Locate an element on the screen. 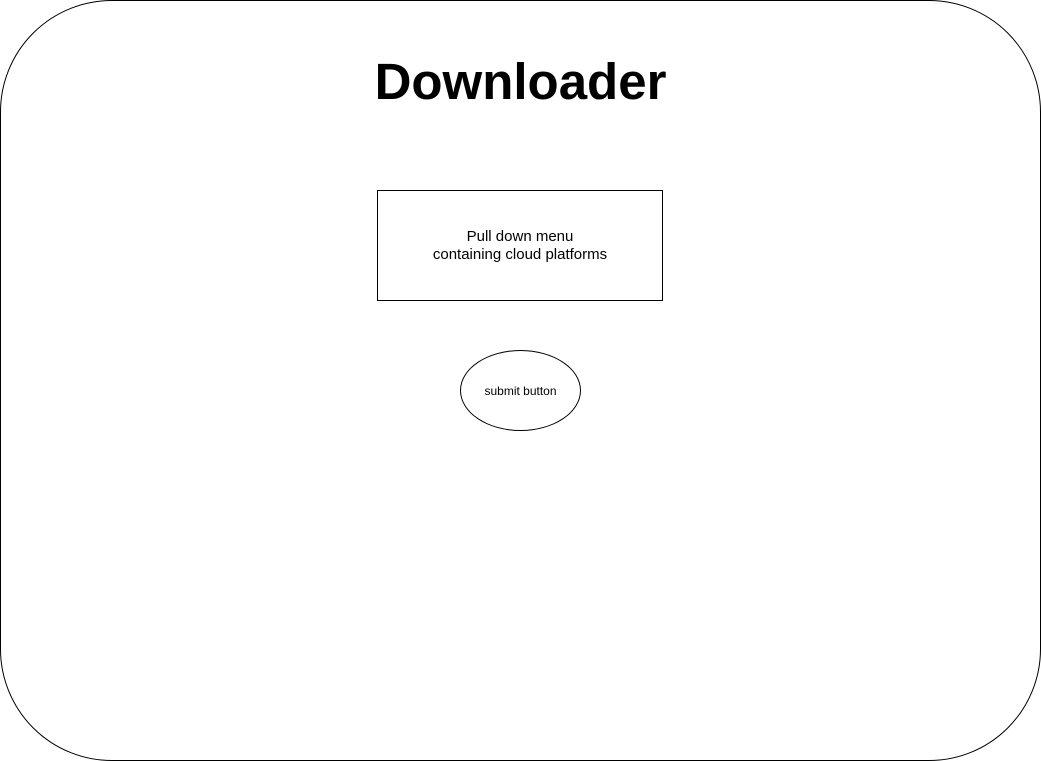 The image size is (1041, 761). dropdown-label-line-2: containing cloud platforms is located at coordinates (520, 254).